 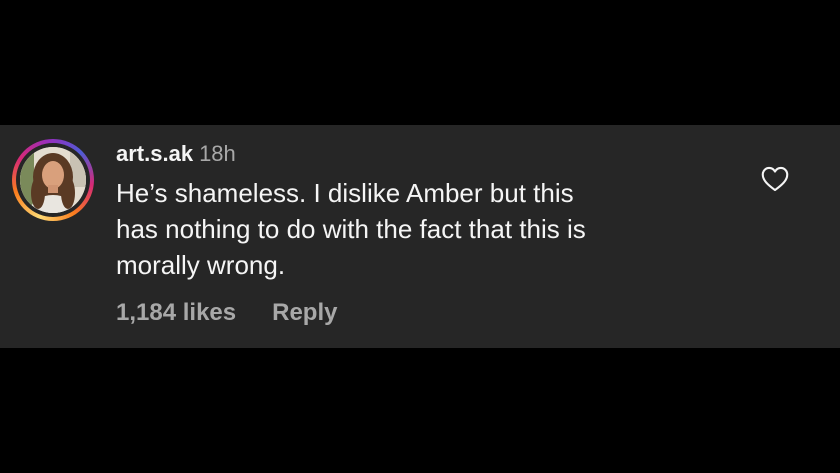 I want to click on reply-button: Reply, so click(x=304, y=312).